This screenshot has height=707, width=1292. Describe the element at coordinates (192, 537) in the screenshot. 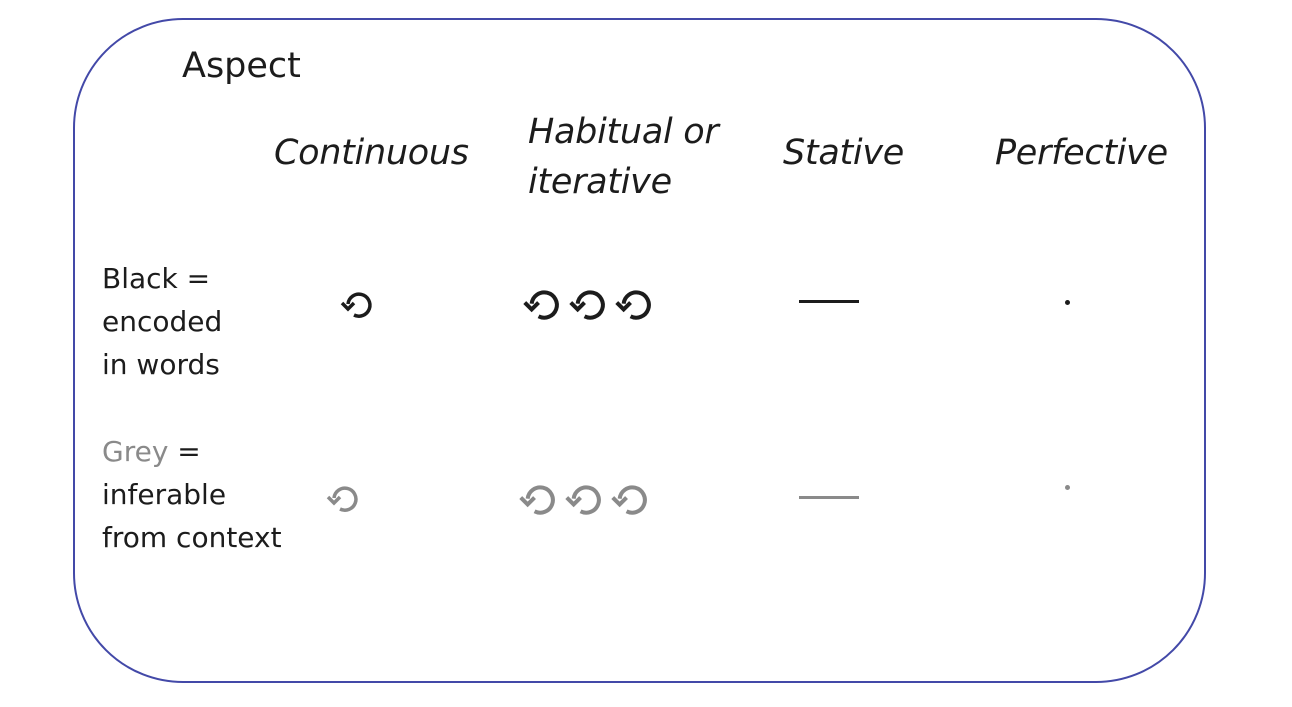

I see `row-label-line3: from context` at that location.